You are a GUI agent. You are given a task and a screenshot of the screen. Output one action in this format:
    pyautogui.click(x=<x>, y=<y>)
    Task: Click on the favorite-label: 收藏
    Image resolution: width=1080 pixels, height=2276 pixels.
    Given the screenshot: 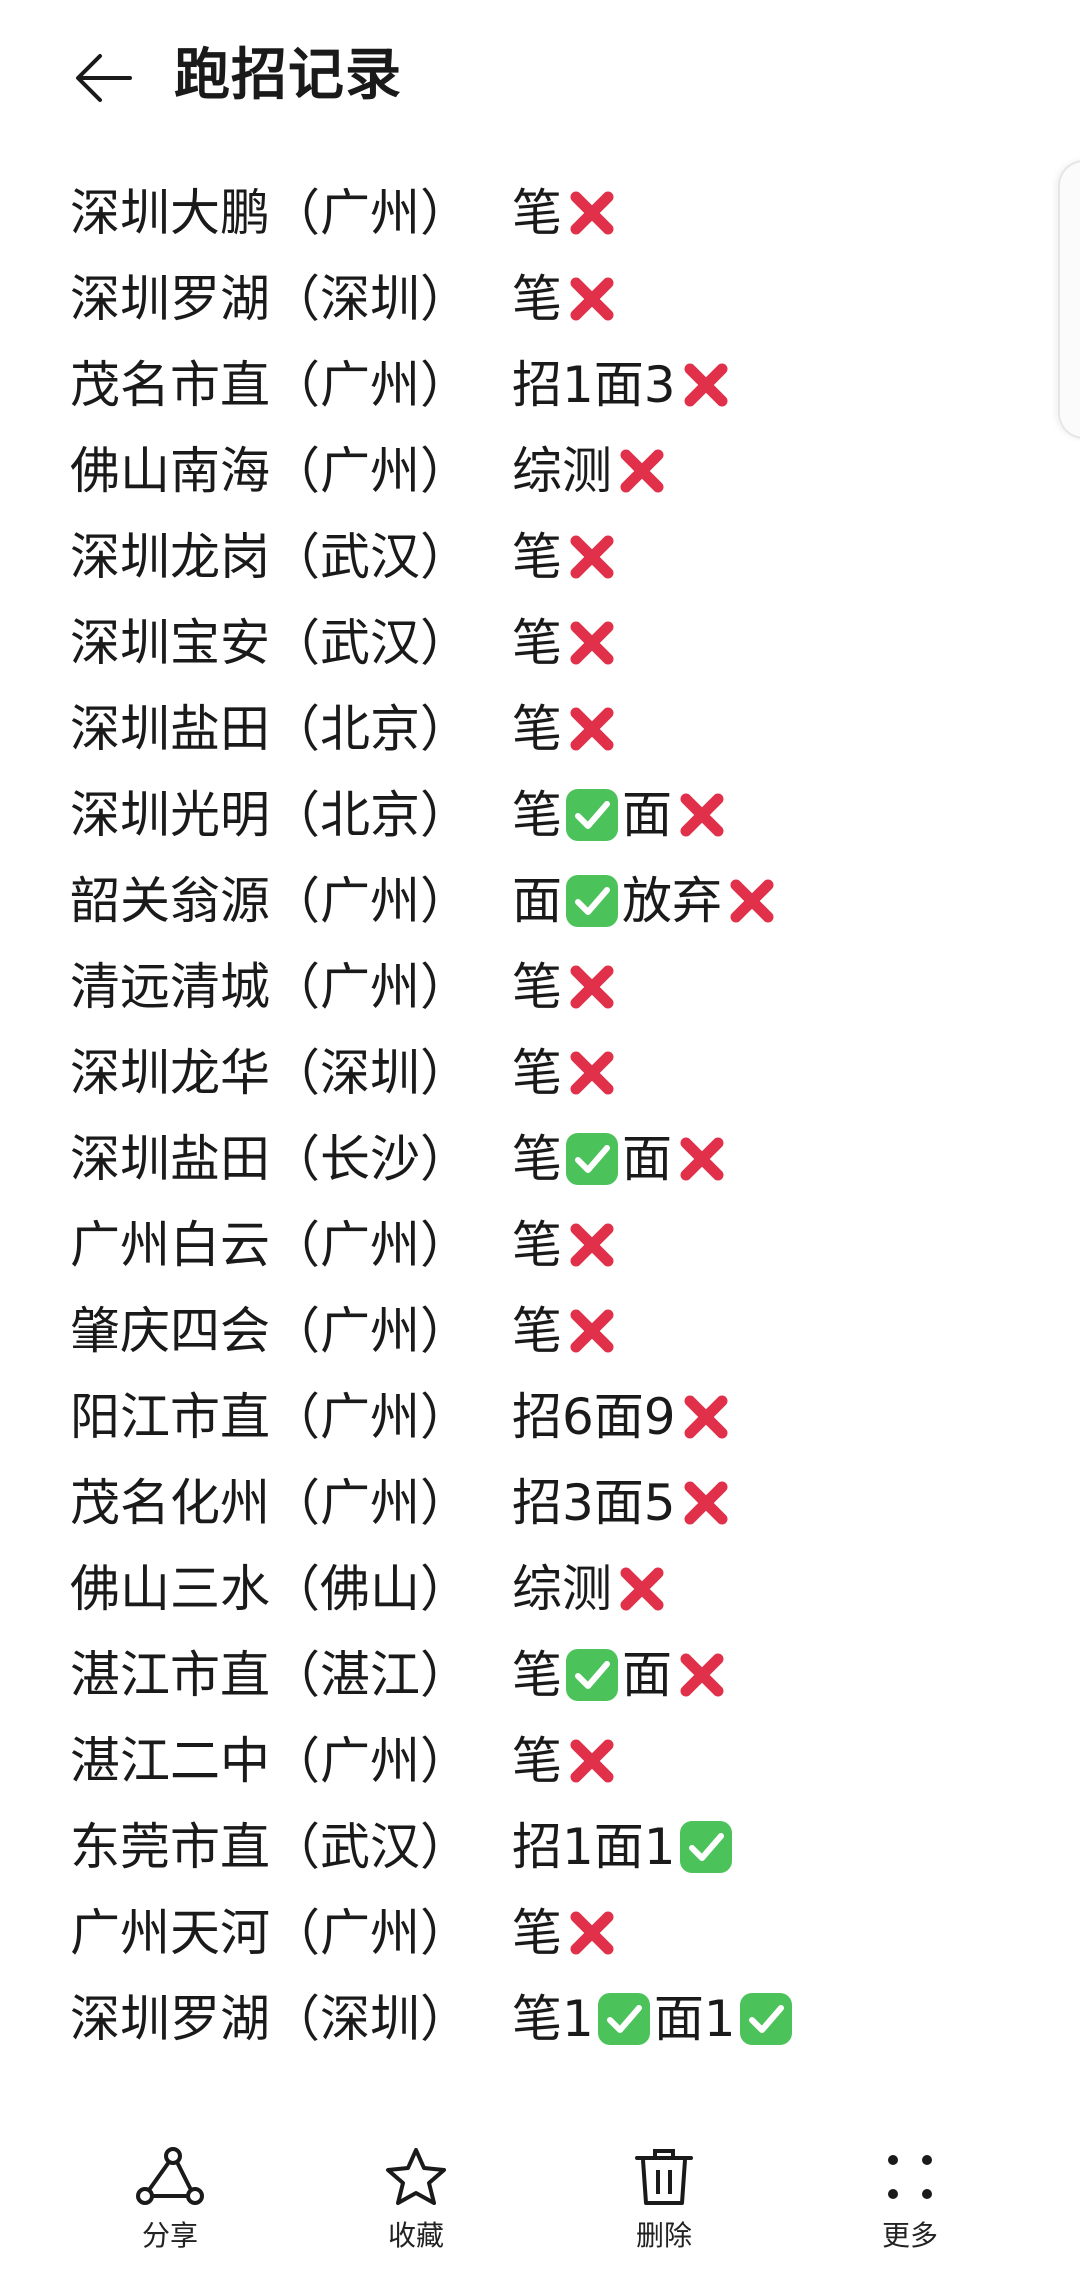 What is the action you would take?
    pyautogui.click(x=415, y=2235)
    